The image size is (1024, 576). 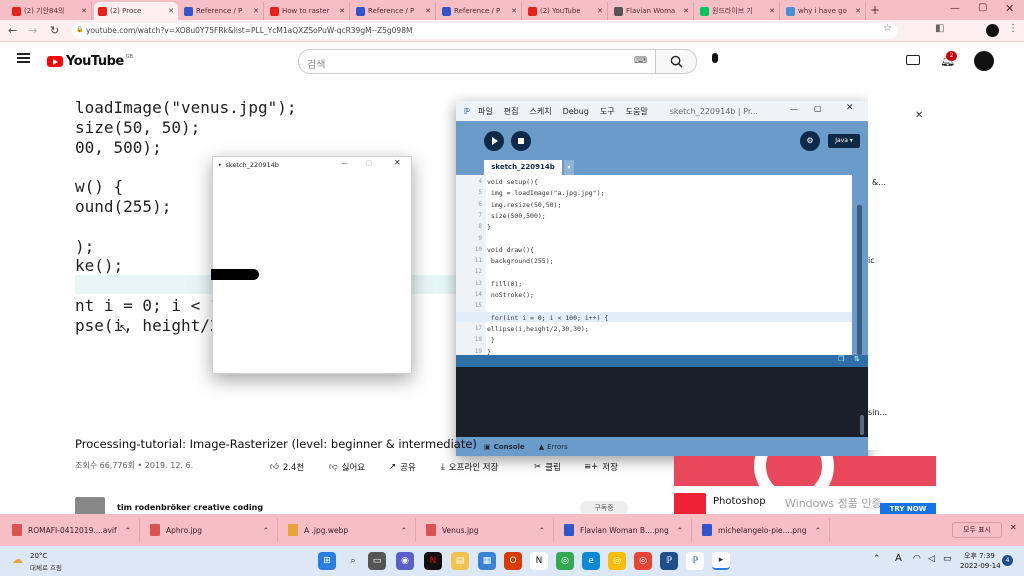 I want to click on store-icon: ▦, so click(x=487, y=561).